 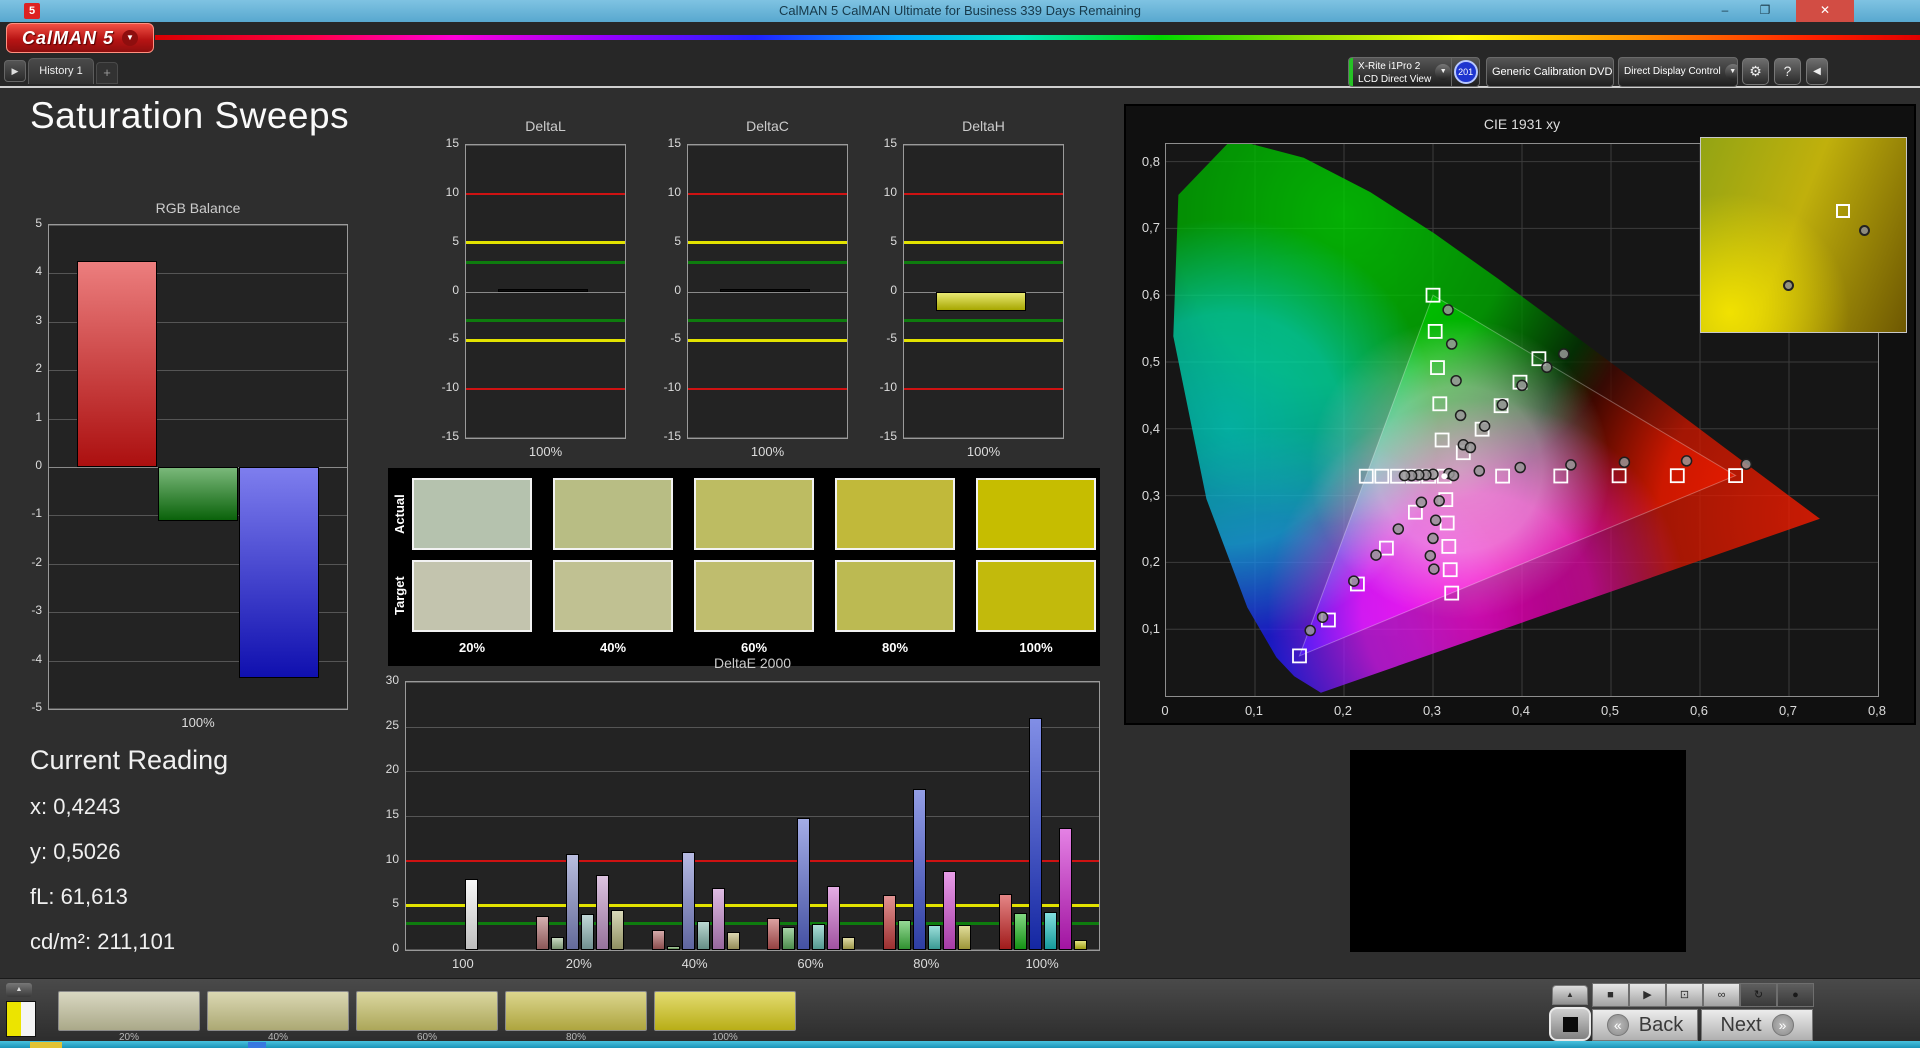 What do you see at coordinates (36, 513) in the screenshot?
I see `y-tick-label: -1` at bounding box center [36, 513].